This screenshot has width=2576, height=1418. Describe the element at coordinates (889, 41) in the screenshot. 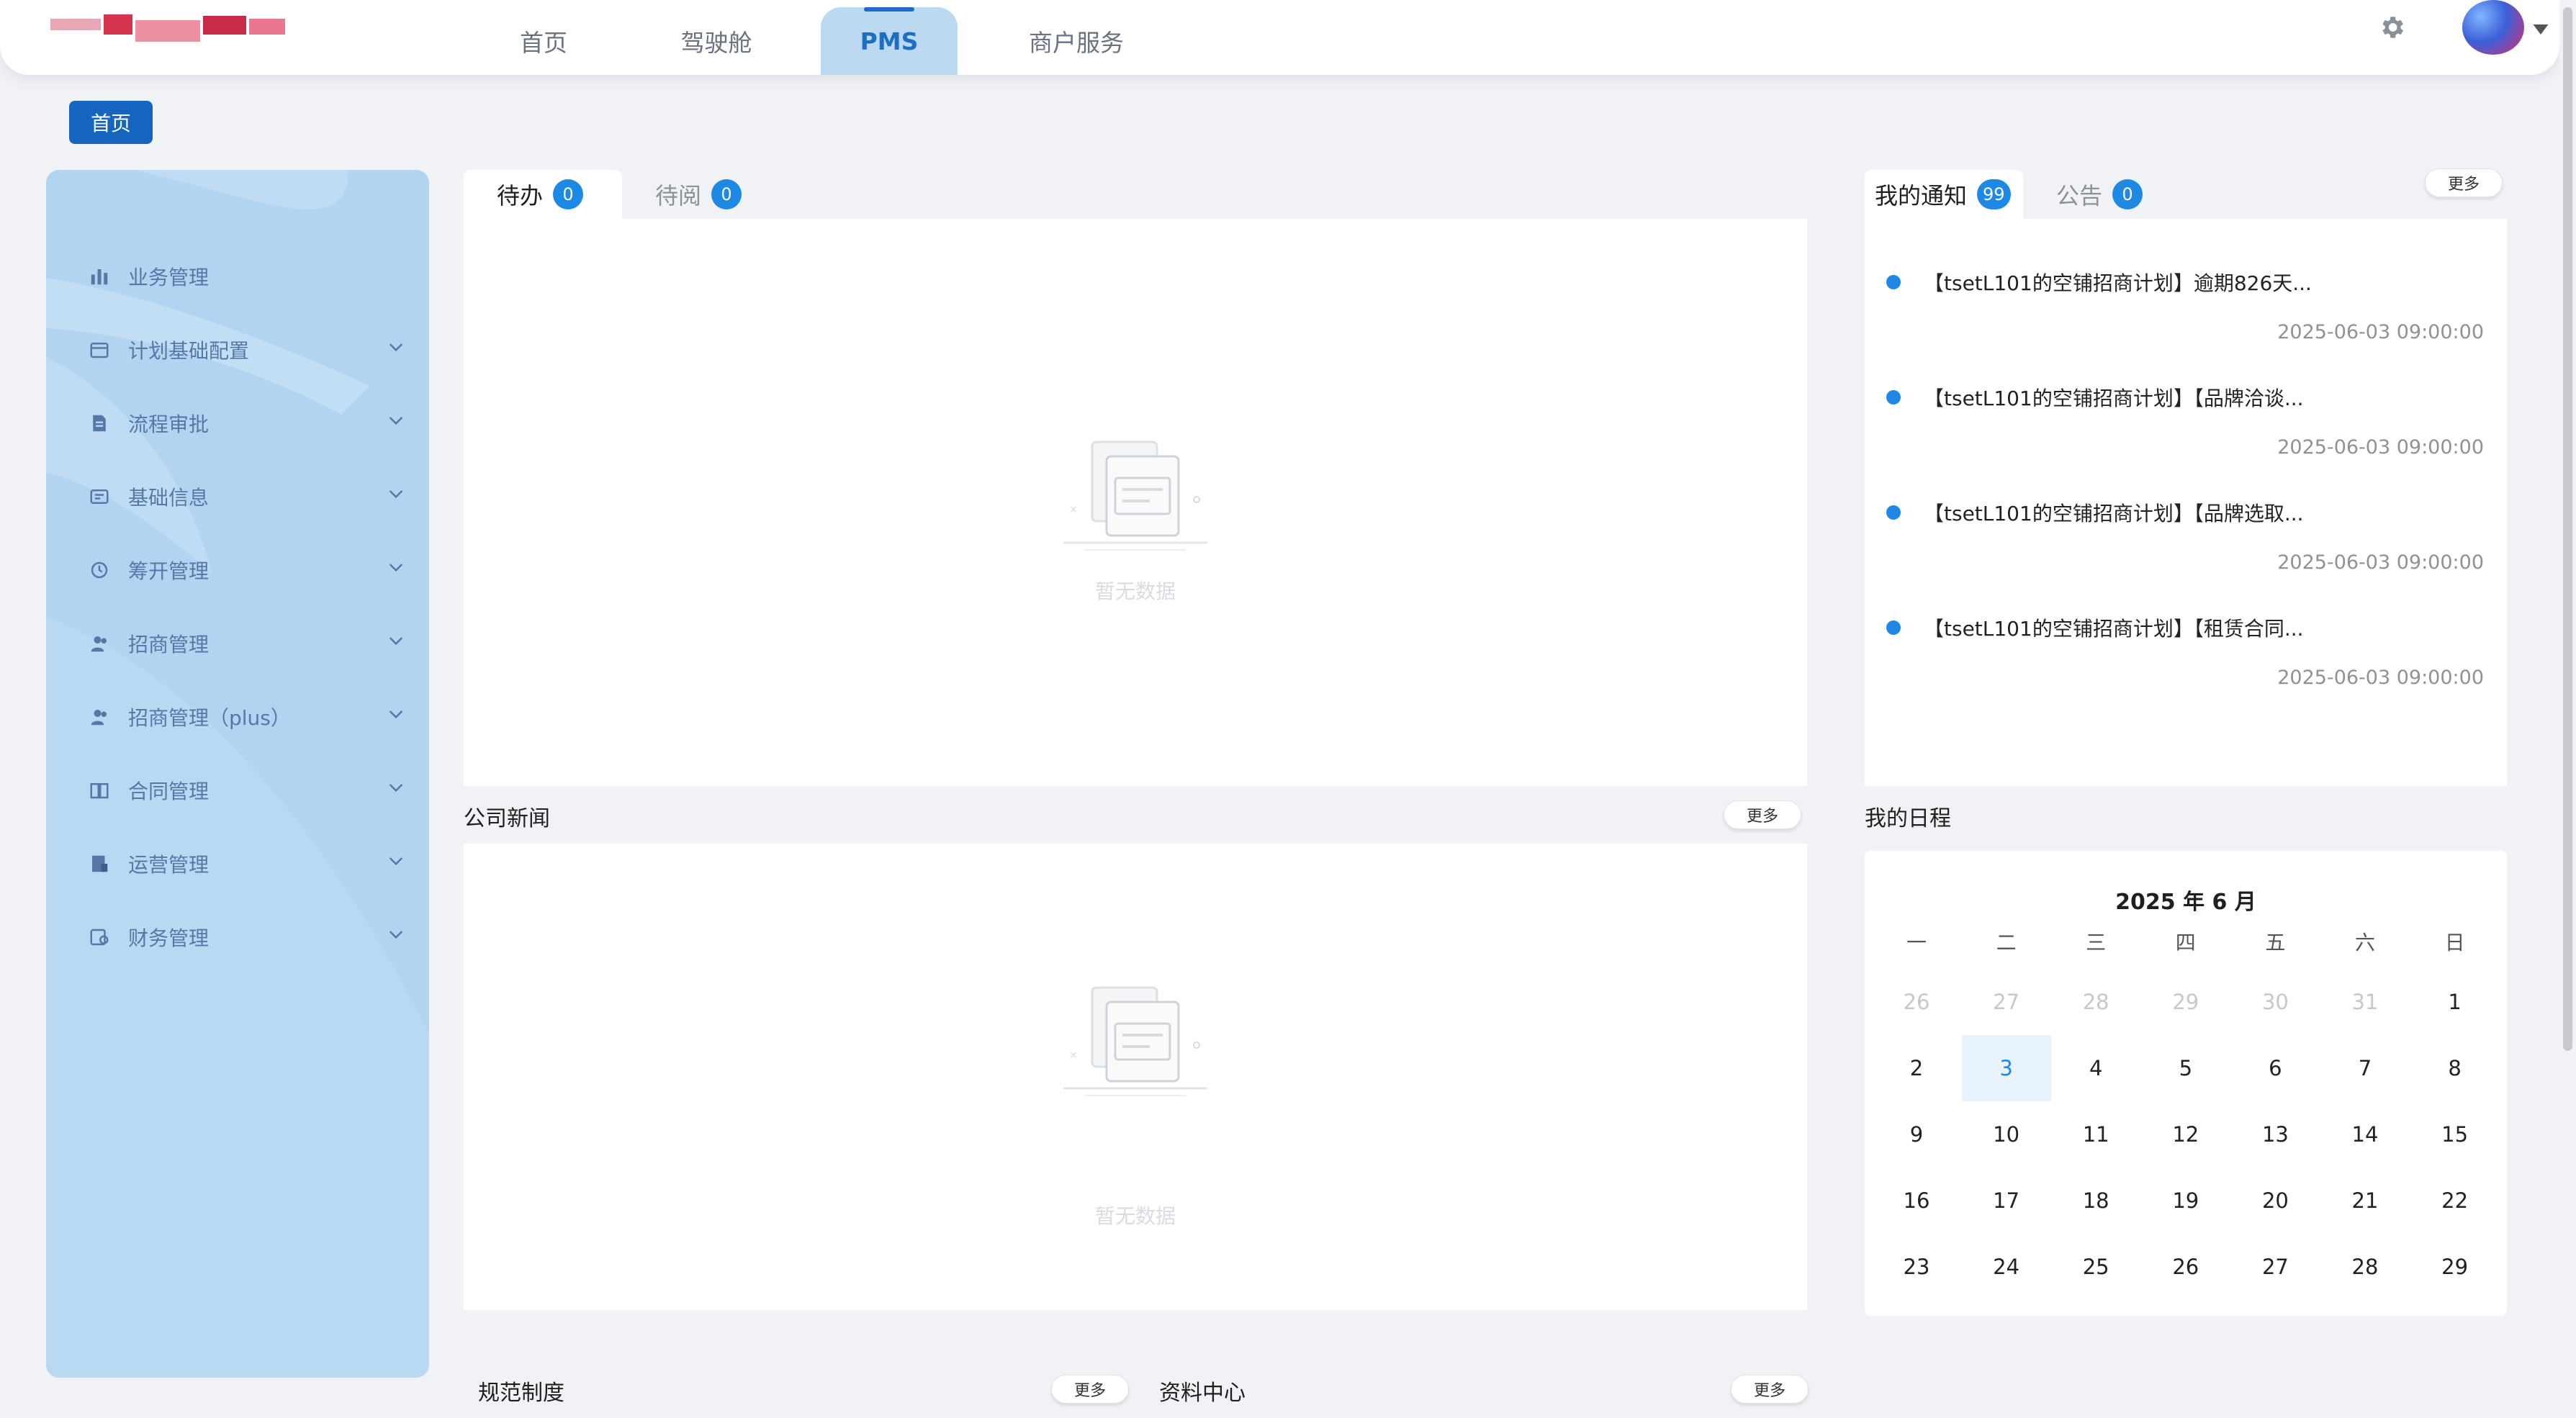

I see `nav-tab-pms: PMS` at that location.